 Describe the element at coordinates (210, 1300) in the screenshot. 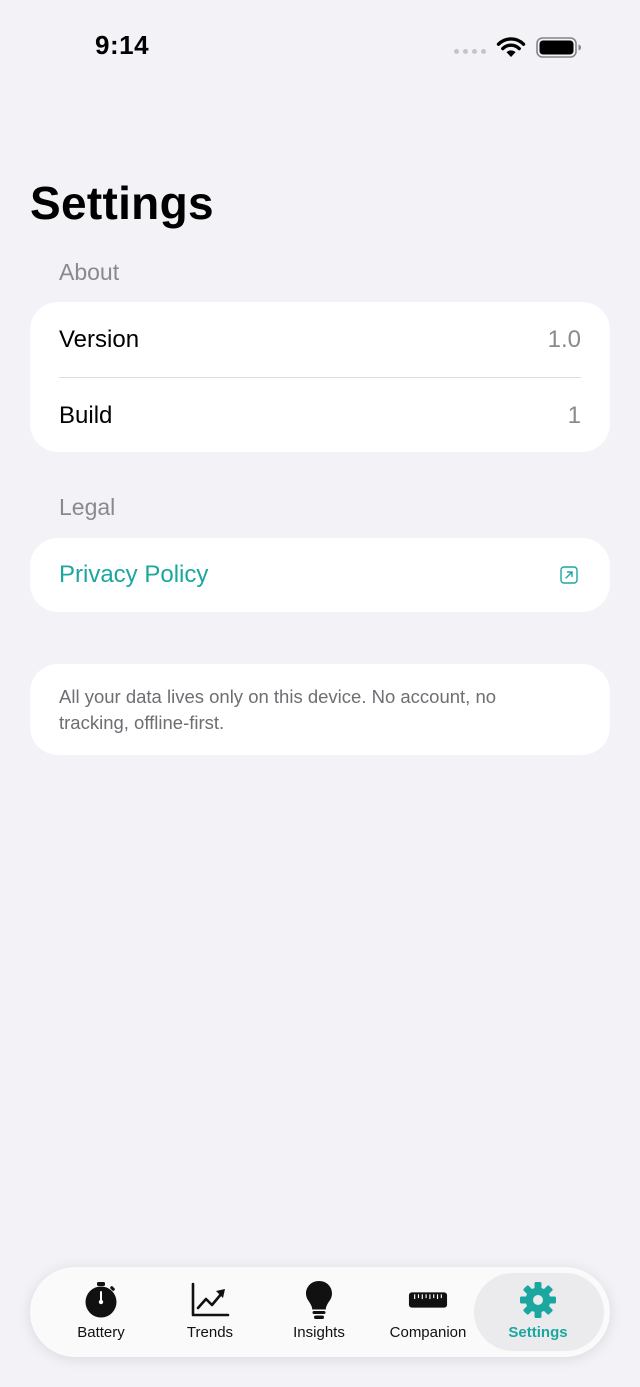

I see `chart-trend-icon` at that location.